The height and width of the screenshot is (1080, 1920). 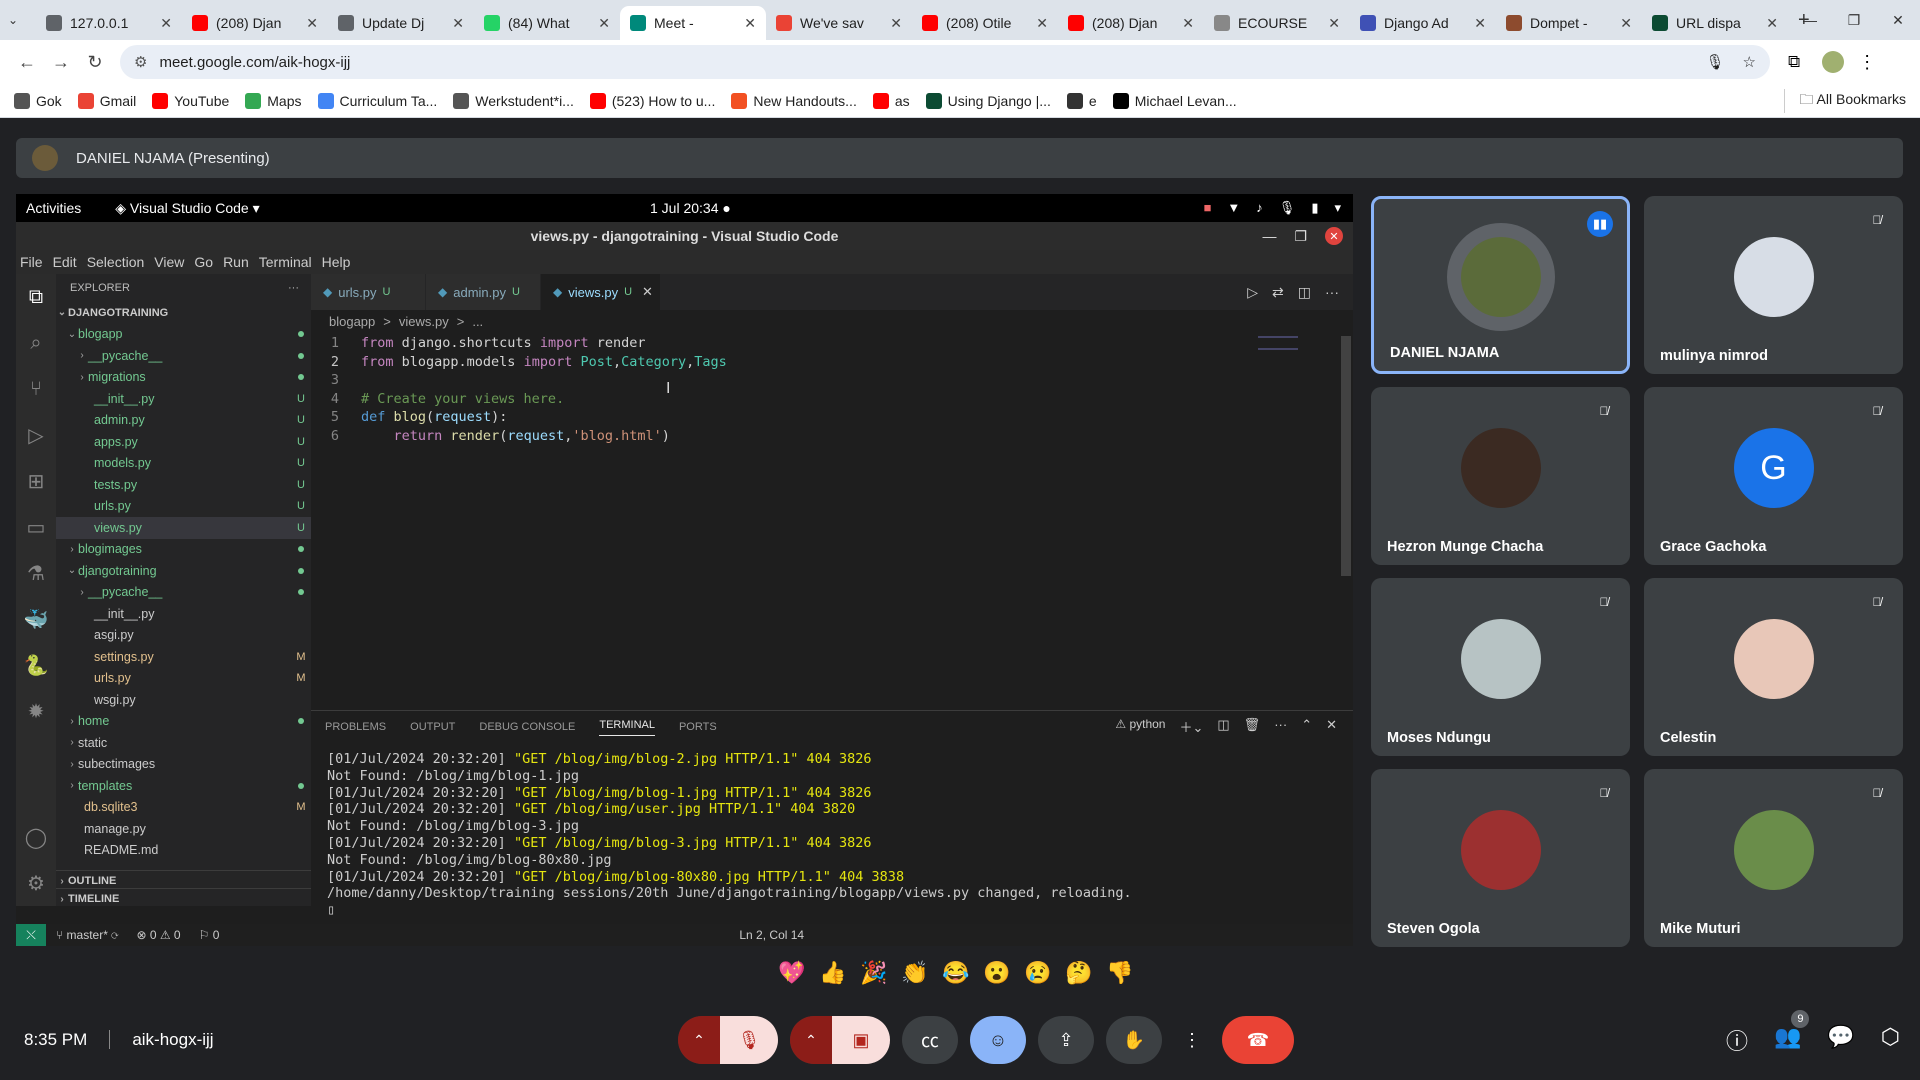 I want to click on panel-tab-ports: PORTS, so click(x=698, y=727).